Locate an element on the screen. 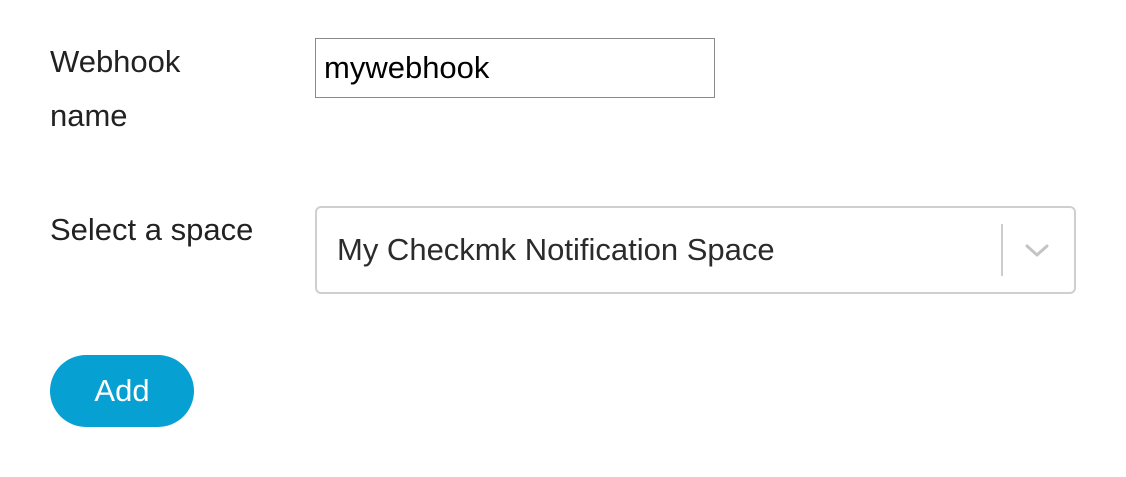  space-select: My Checkmk Notification Space is located at coordinates (695, 250).